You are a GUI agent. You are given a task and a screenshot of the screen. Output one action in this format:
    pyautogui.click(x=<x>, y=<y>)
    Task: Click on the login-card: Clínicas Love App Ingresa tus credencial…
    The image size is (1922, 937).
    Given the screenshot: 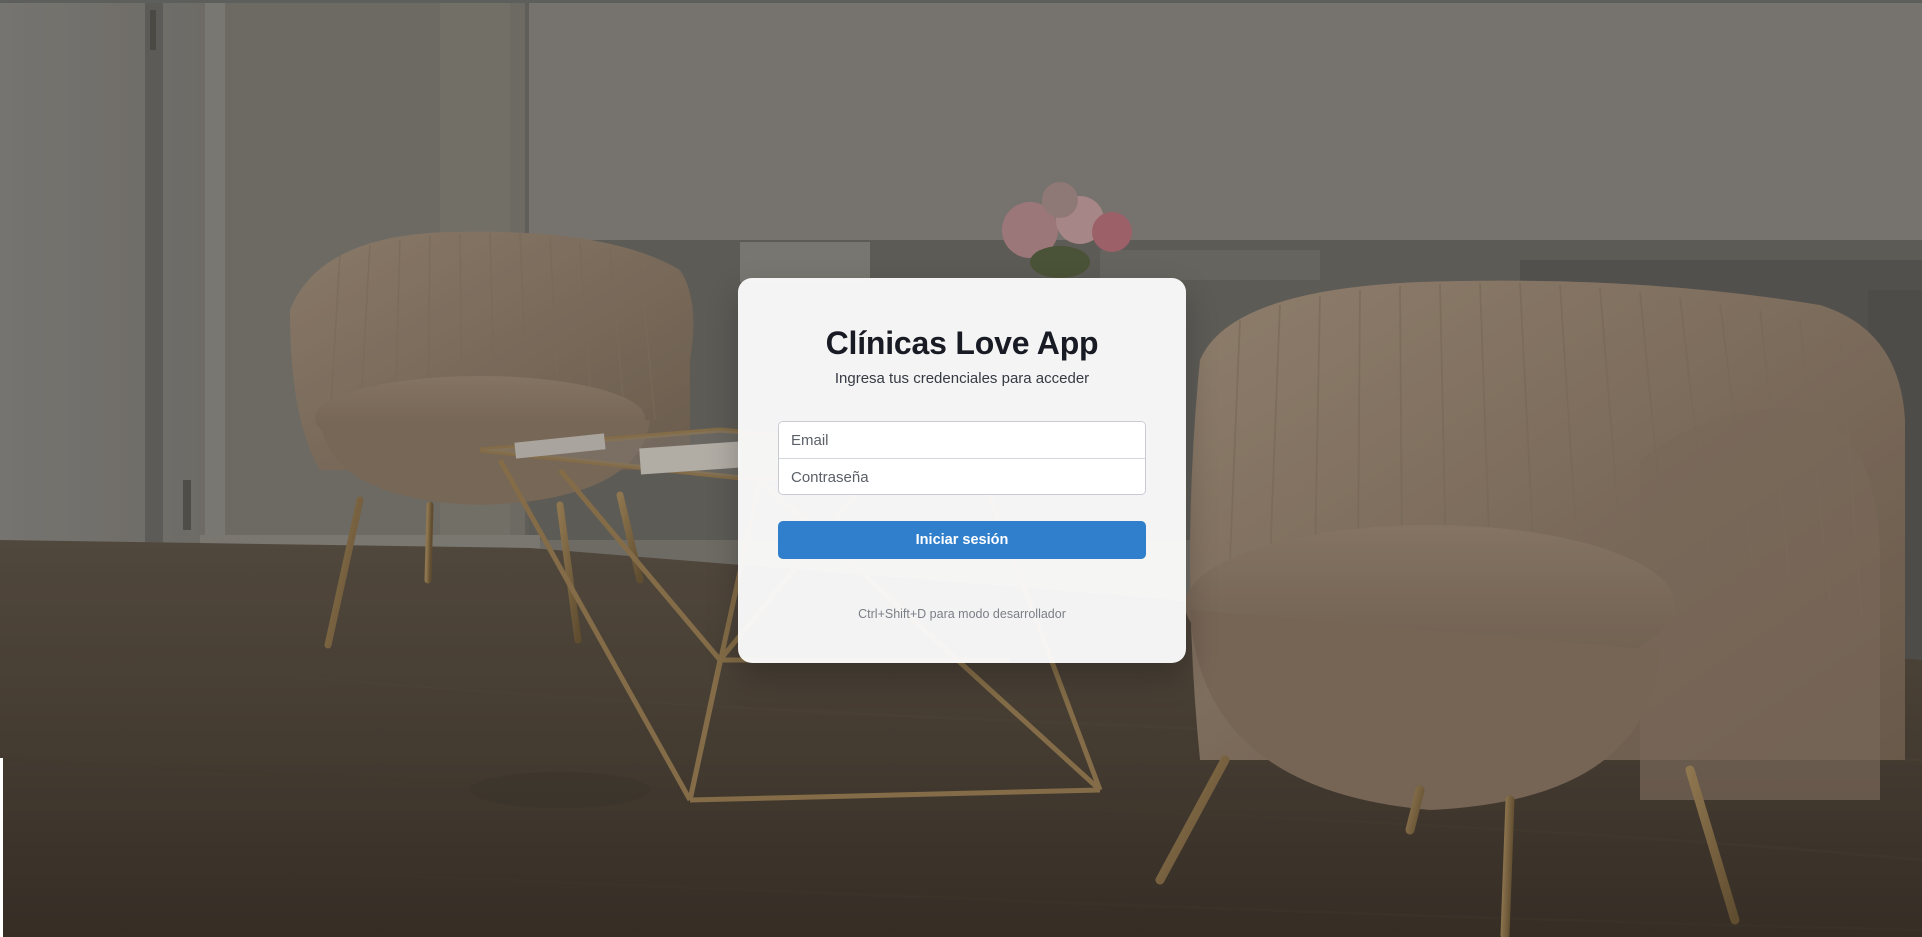 What is the action you would take?
    pyautogui.click(x=962, y=470)
    